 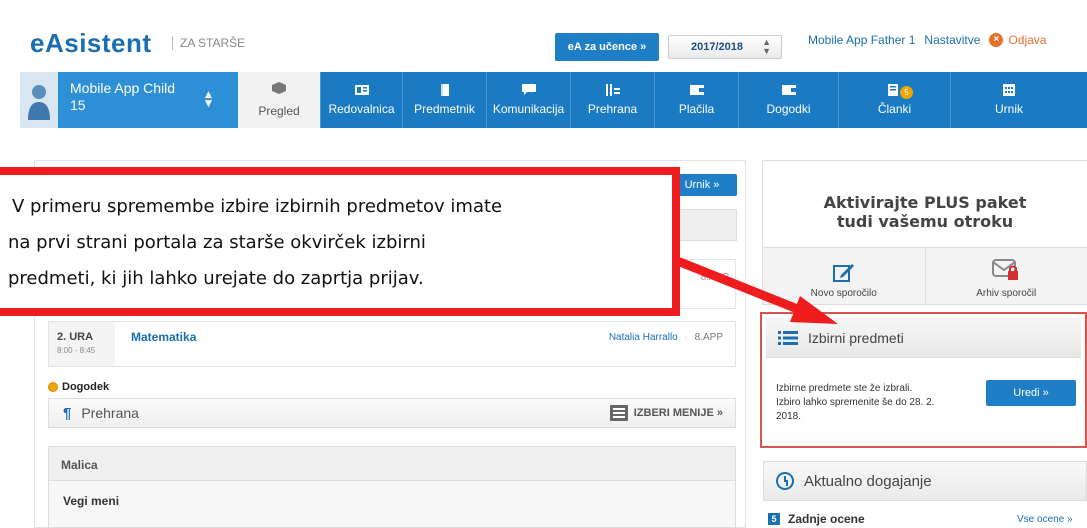 What do you see at coordinates (788, 109) in the screenshot?
I see `nav-label: Dogodki` at bounding box center [788, 109].